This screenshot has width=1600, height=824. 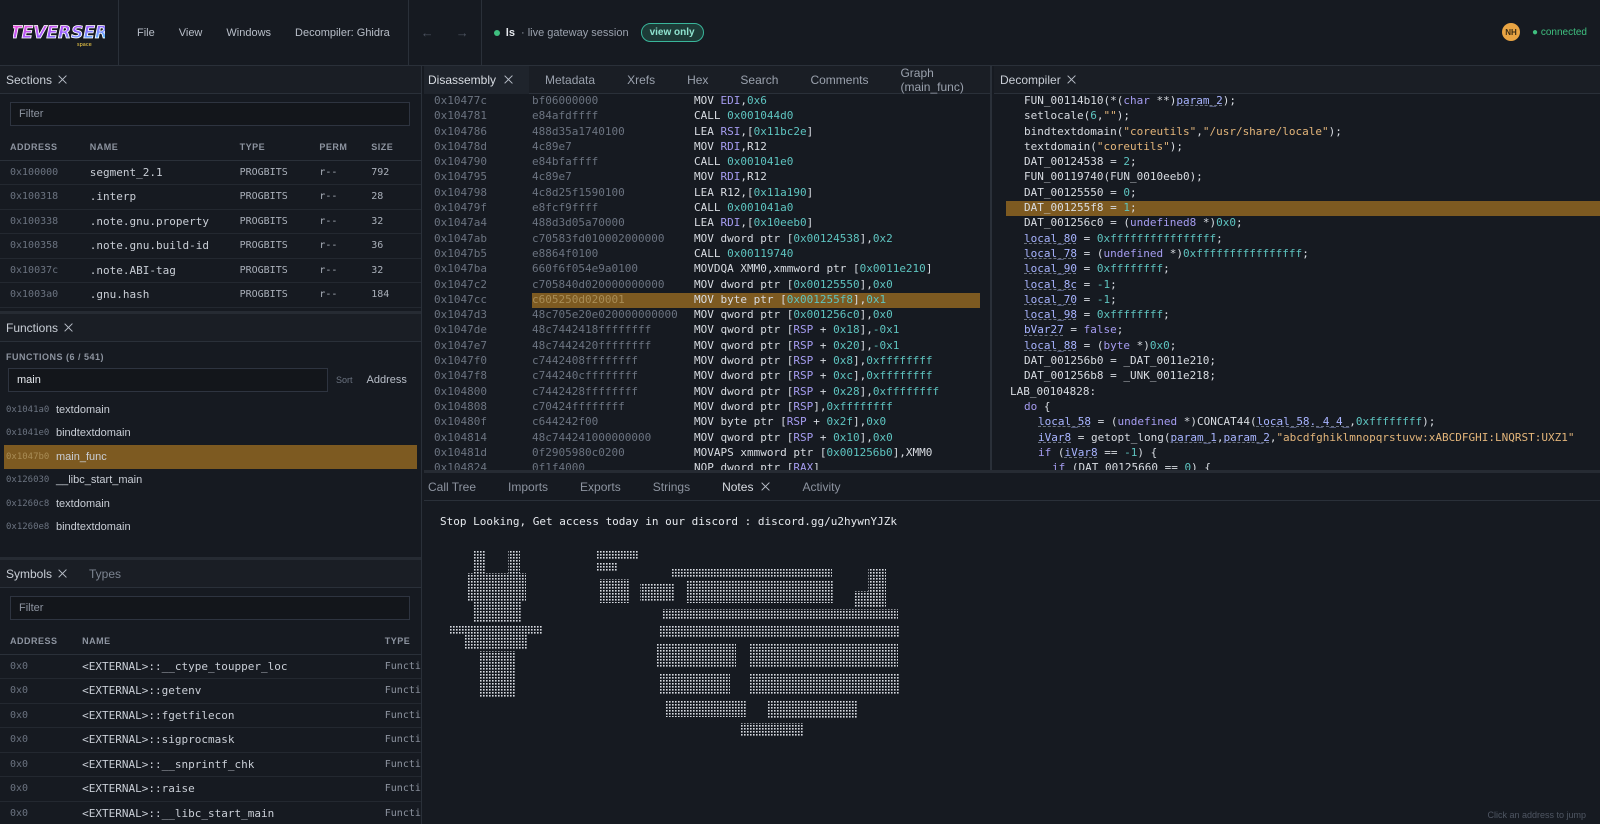 What do you see at coordinates (210, 270) in the screenshot?
I see `table-row: 0x10037c .note.ABI-tag PROGBITS r-- 32` at bounding box center [210, 270].